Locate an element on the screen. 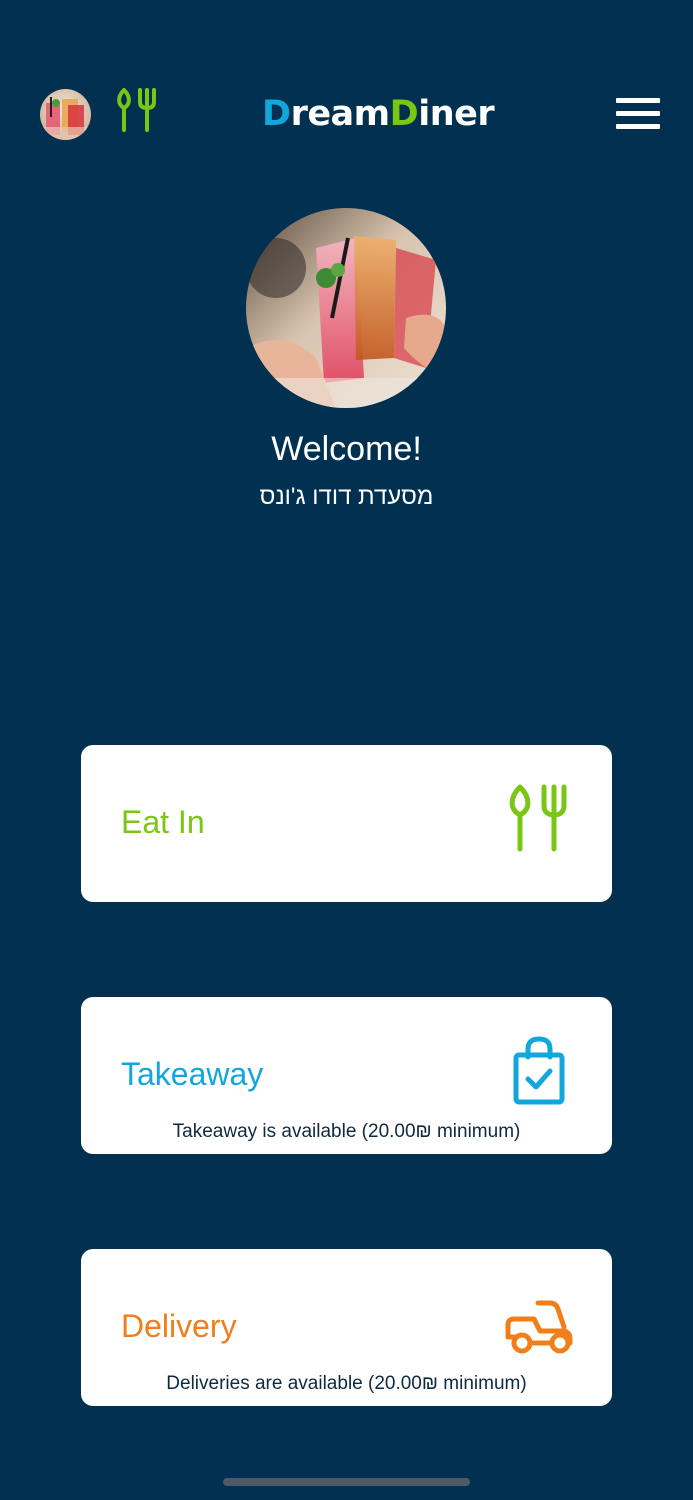  delivery-label: Delivery is located at coordinates (179, 1326).